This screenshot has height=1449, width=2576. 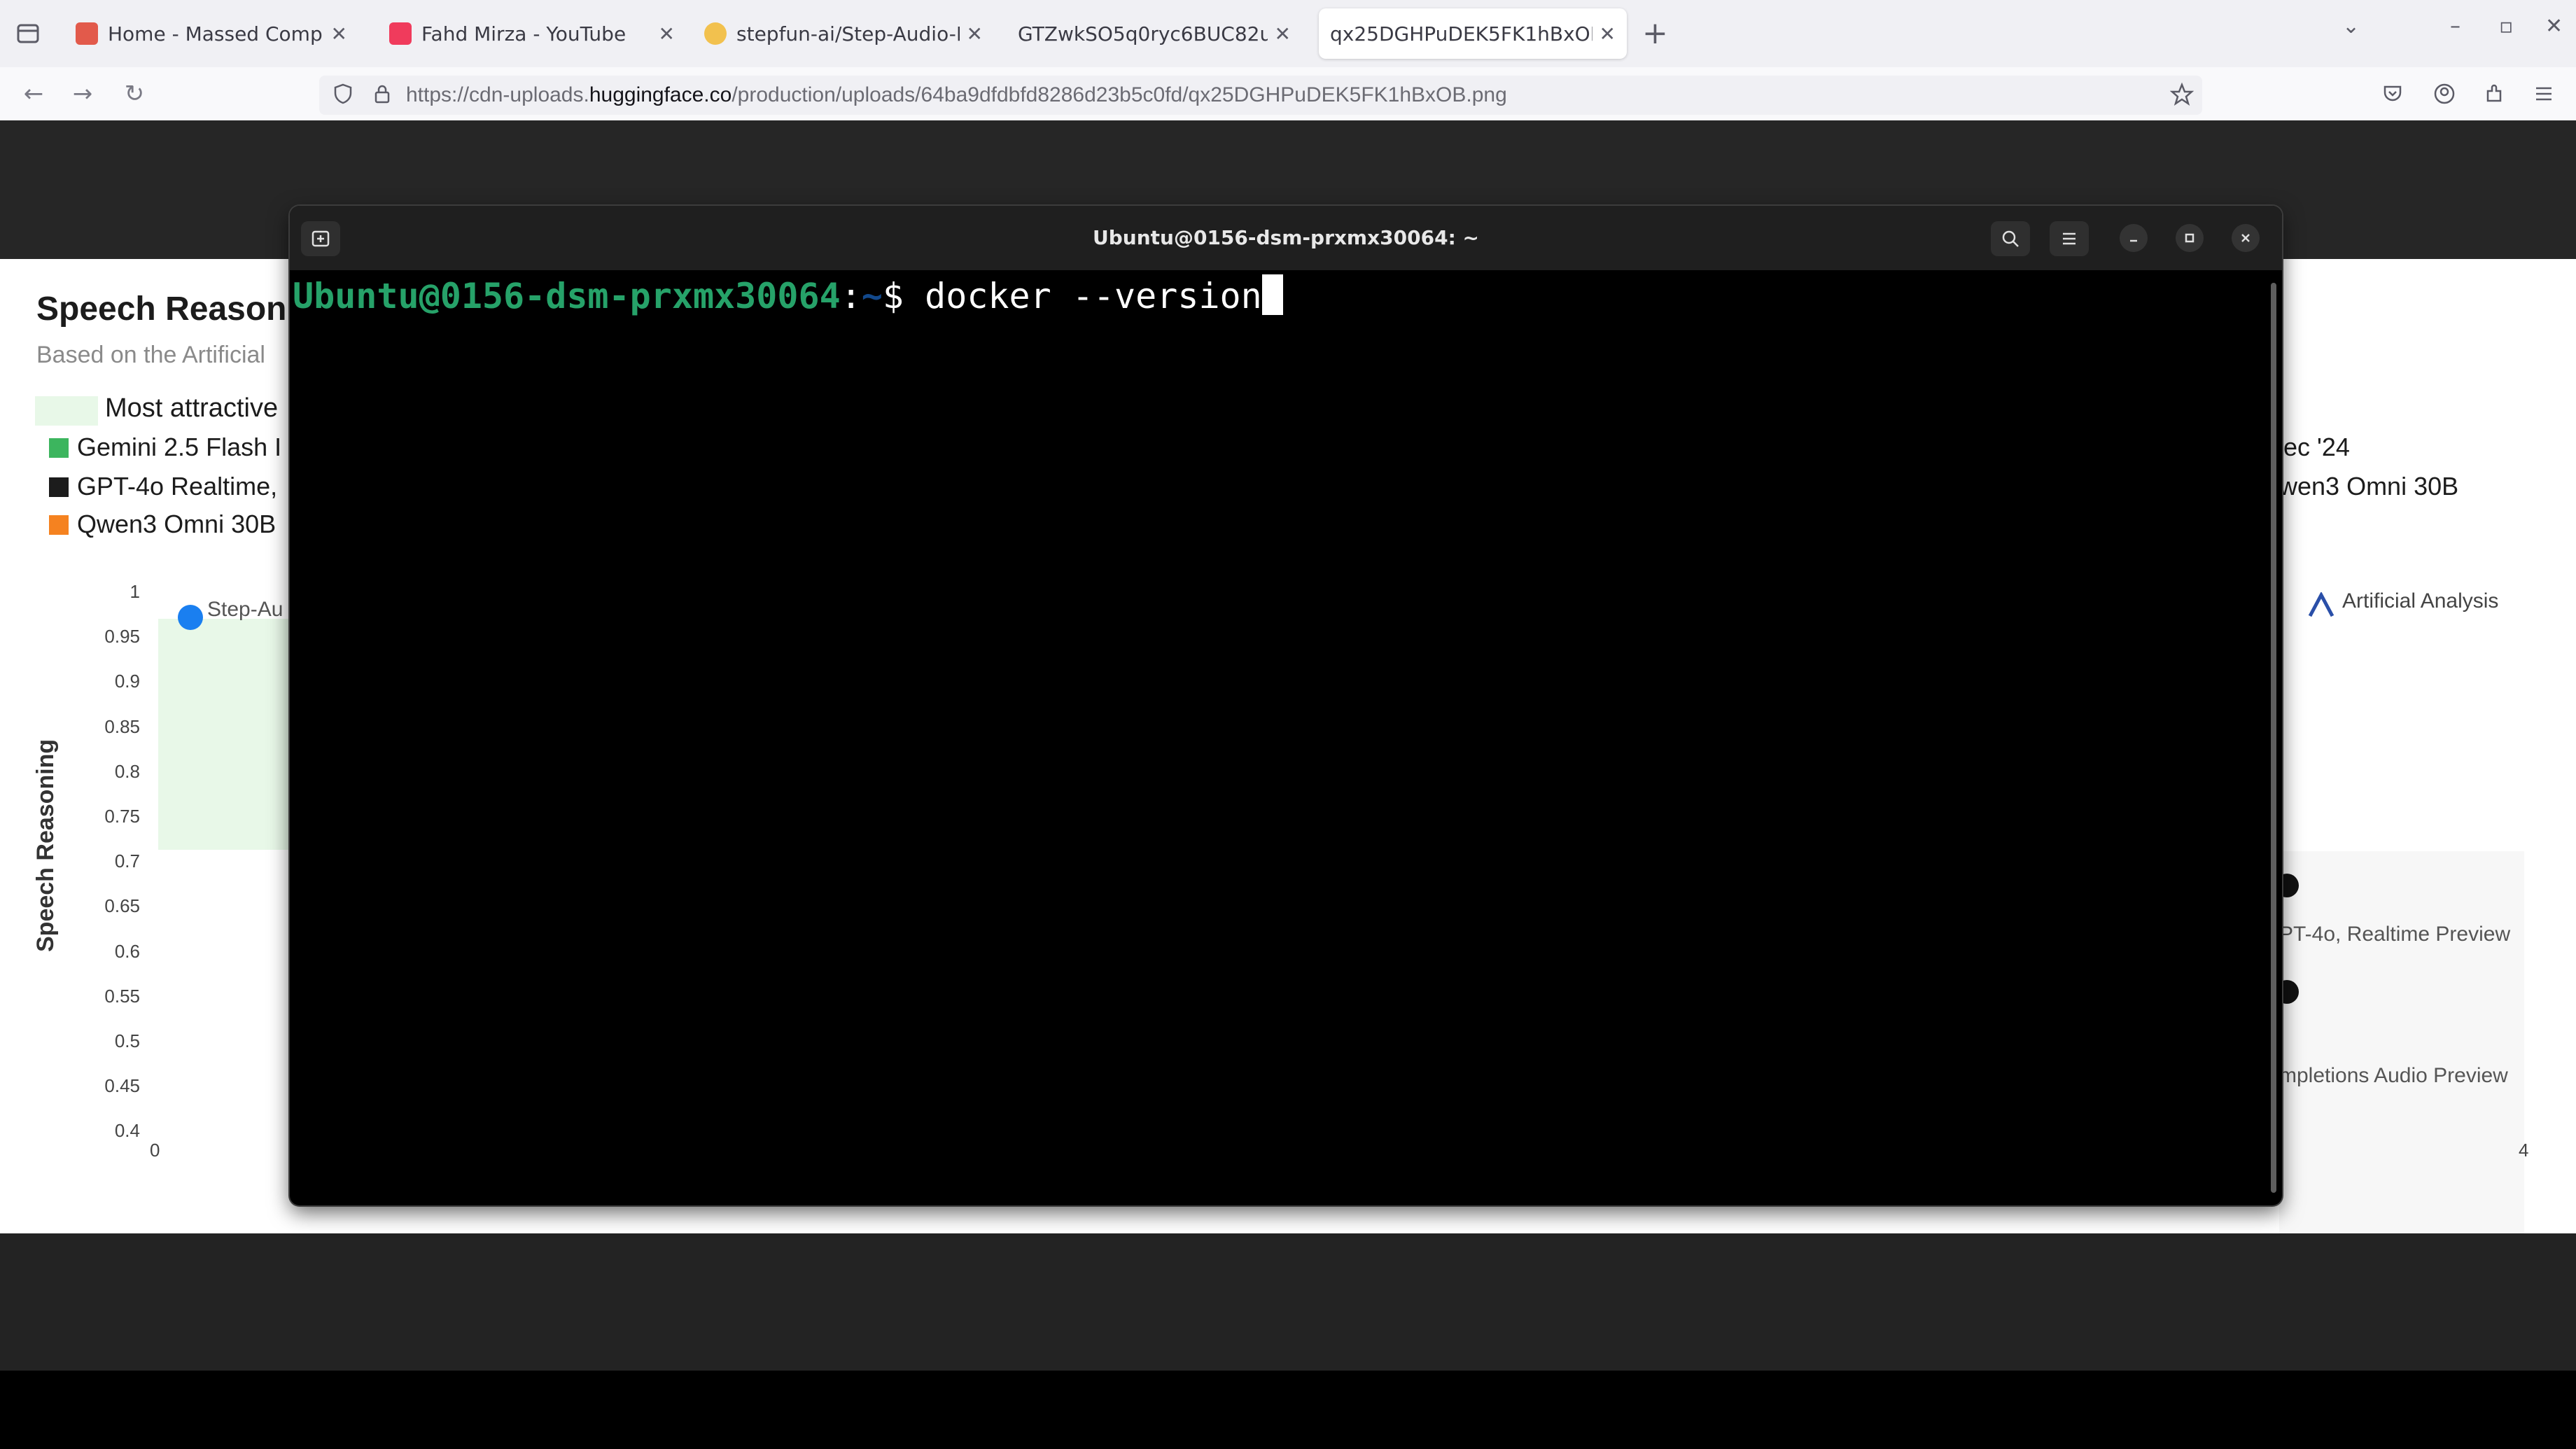 What do you see at coordinates (1461, 34) in the screenshot?
I see `tab-title: qx25DGHPuDEK5FK1hBxOB` at bounding box center [1461, 34].